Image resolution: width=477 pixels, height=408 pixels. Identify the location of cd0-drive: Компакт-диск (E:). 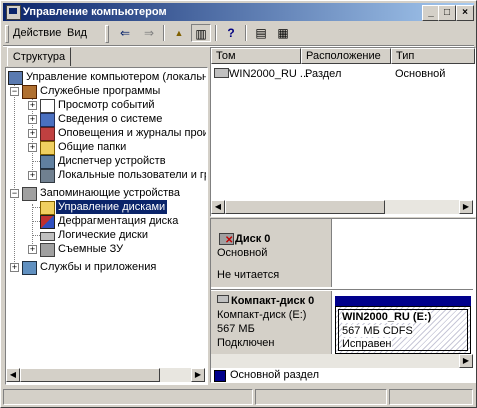
(262, 315).